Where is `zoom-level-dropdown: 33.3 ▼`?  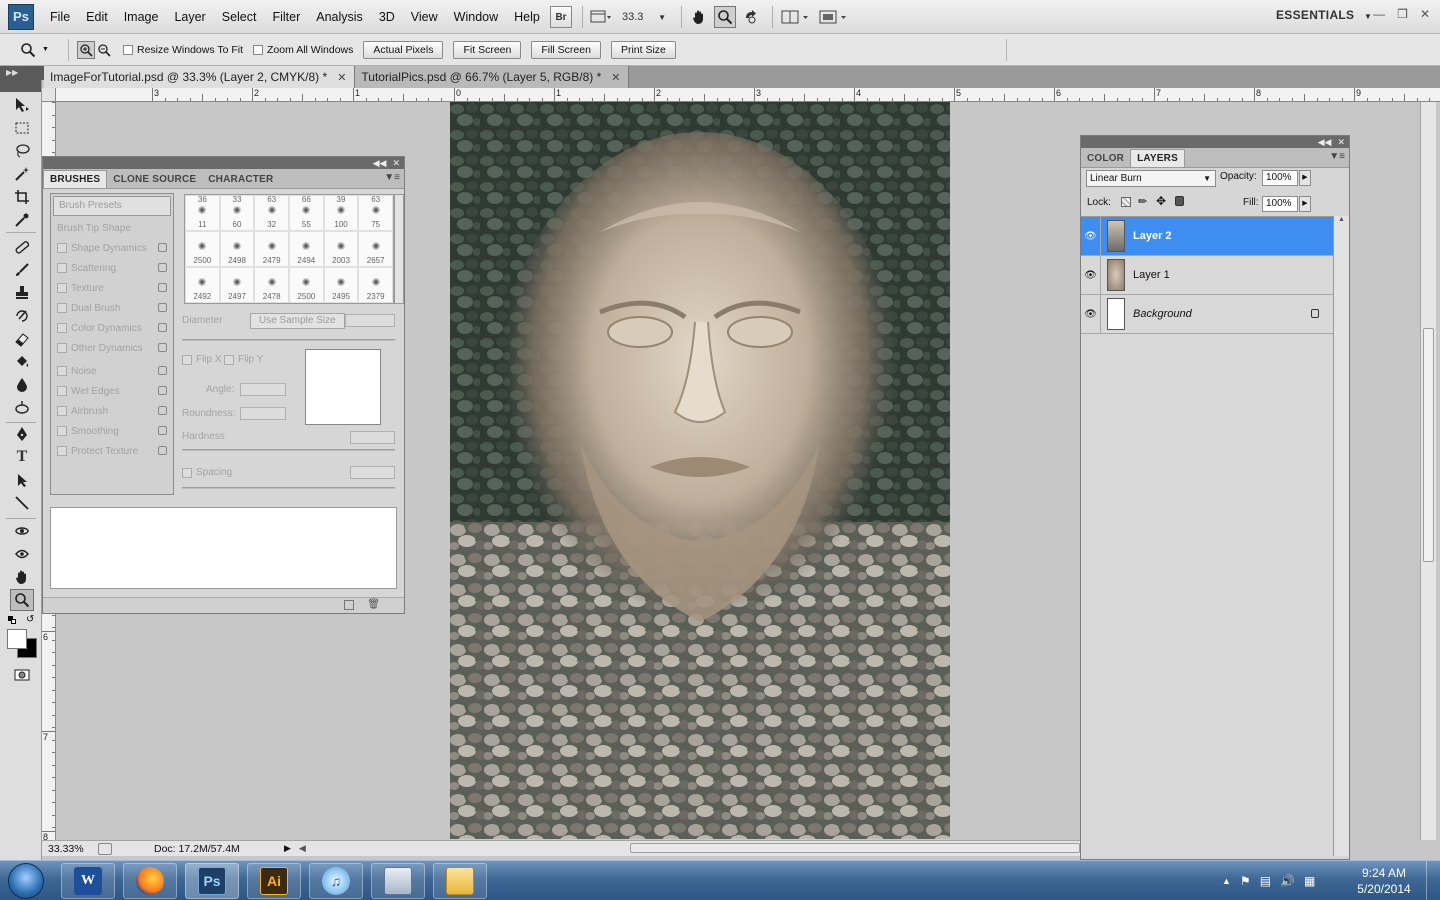
zoom-level-dropdown: 33.3 ▼ is located at coordinates (644, 17).